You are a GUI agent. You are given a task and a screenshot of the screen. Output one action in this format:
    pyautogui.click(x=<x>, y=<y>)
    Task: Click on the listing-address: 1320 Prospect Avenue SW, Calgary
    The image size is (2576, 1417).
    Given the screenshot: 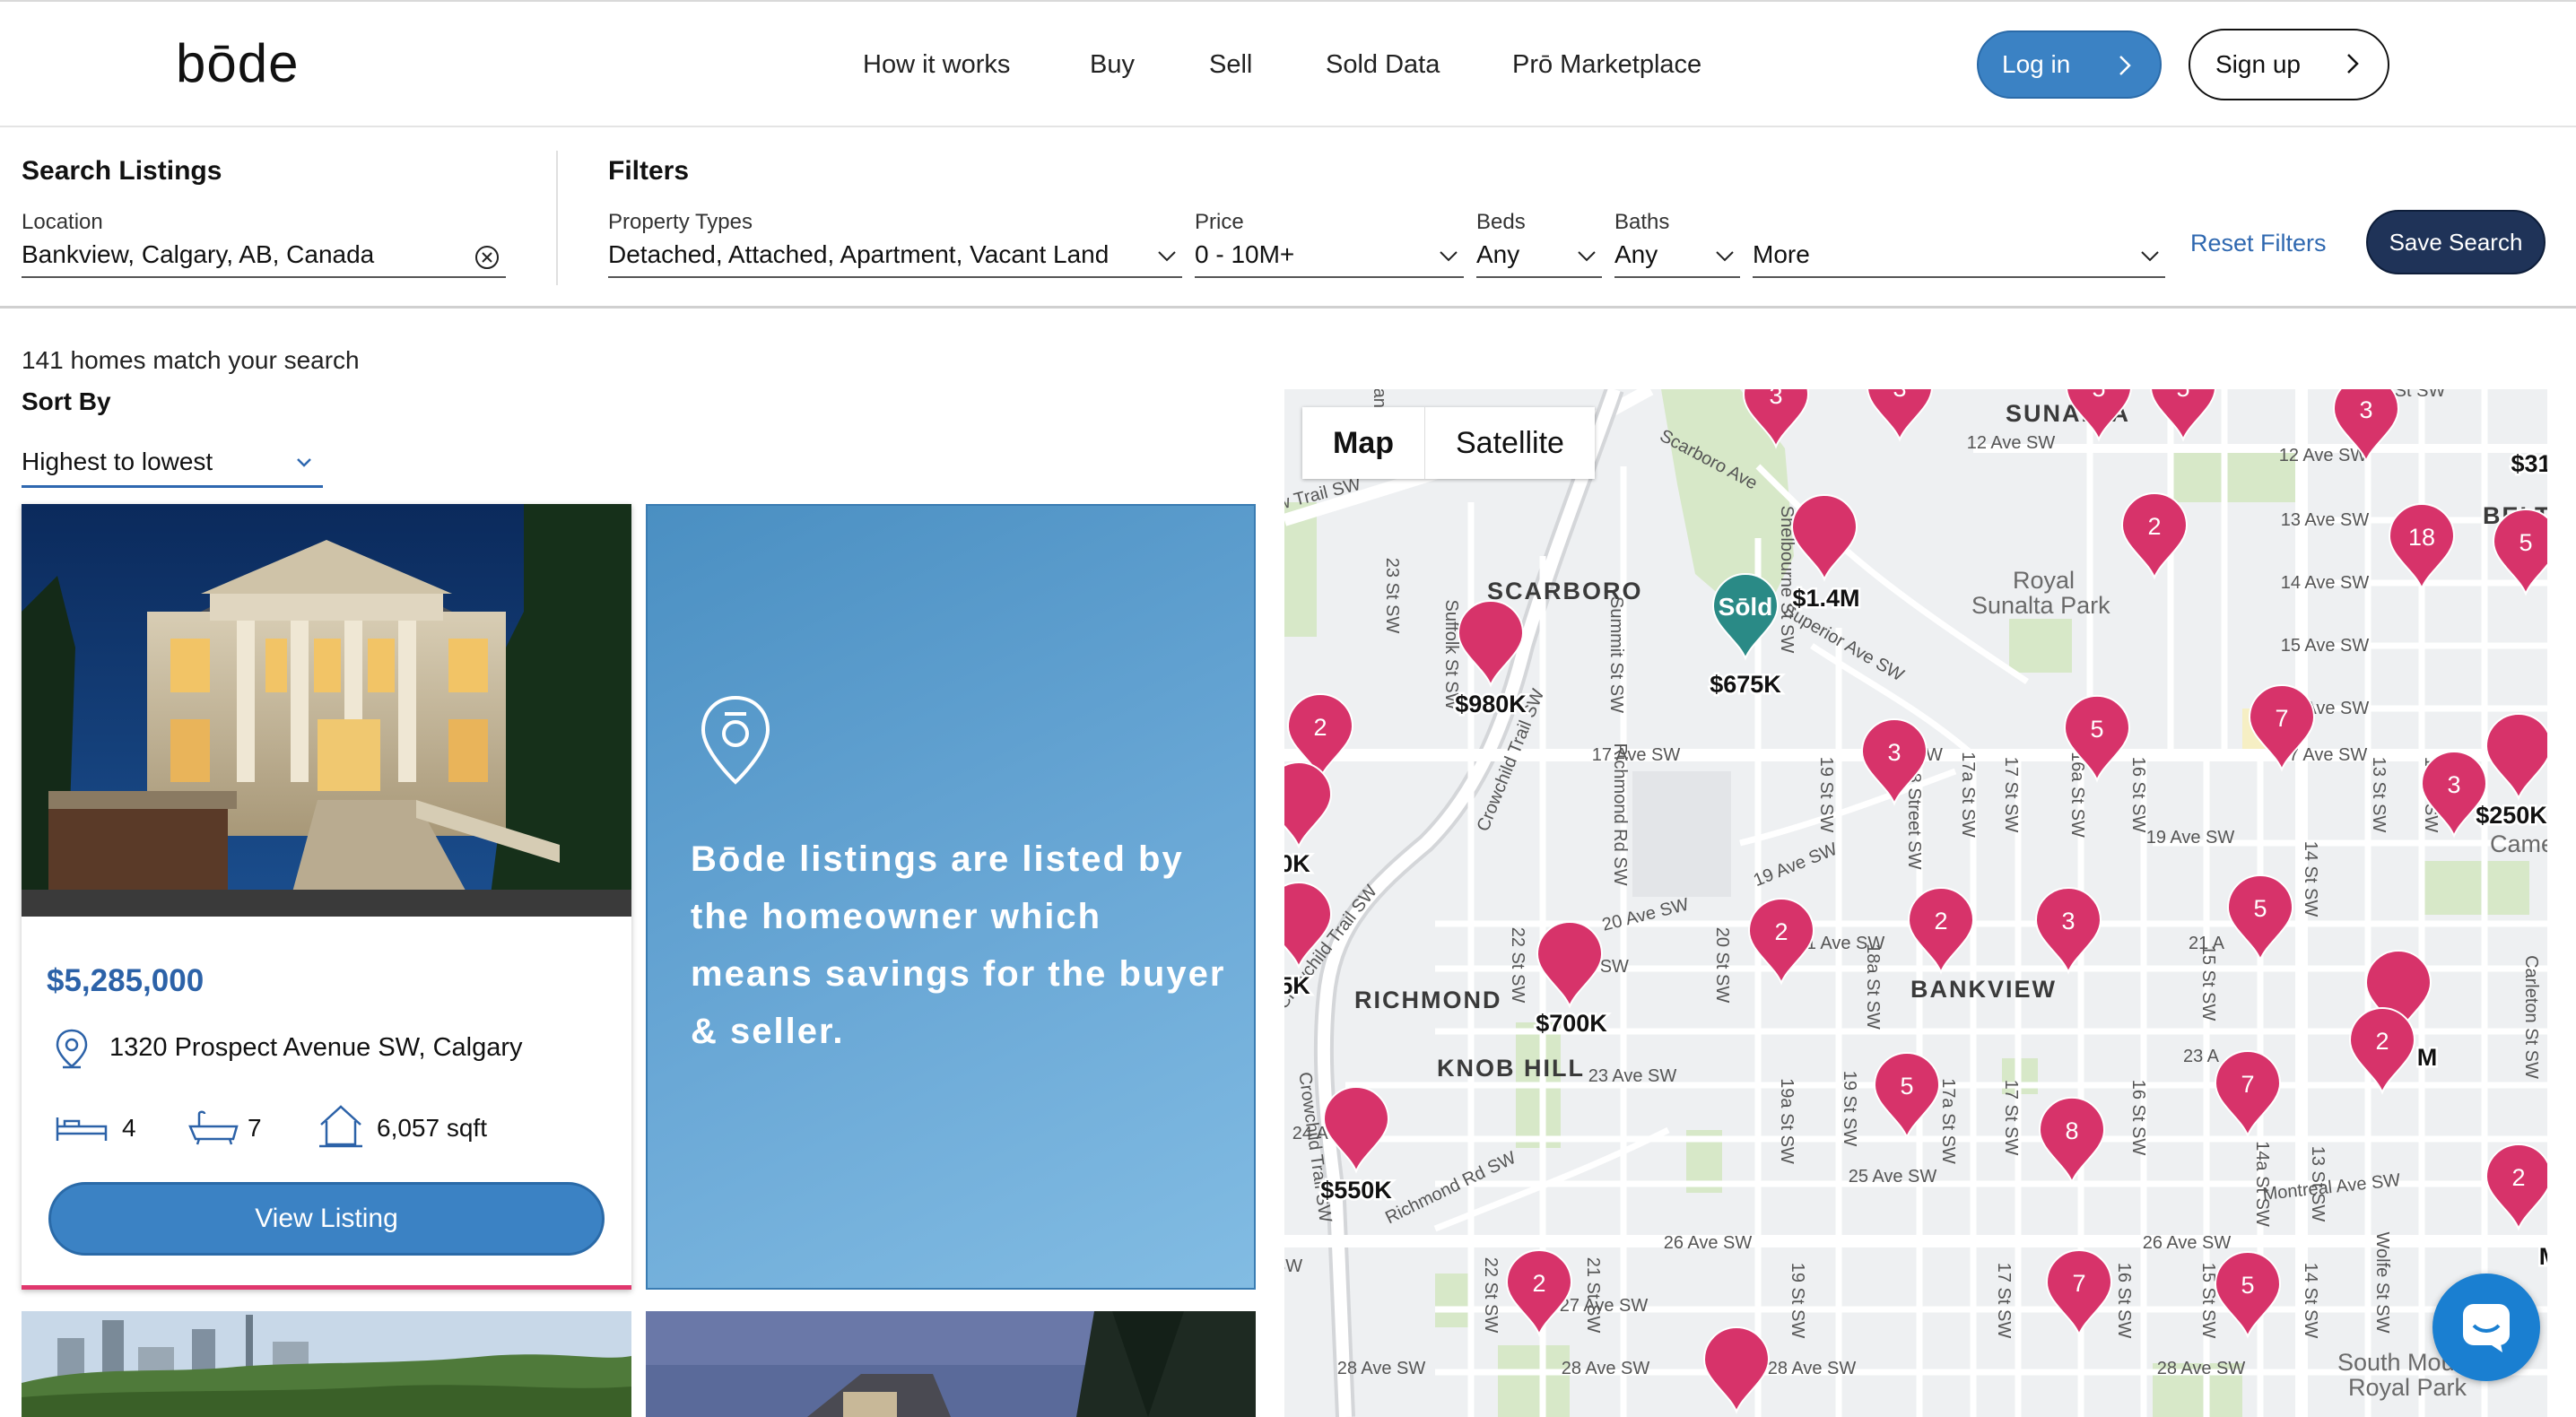 What is the action you would take?
    pyautogui.click(x=316, y=1047)
    